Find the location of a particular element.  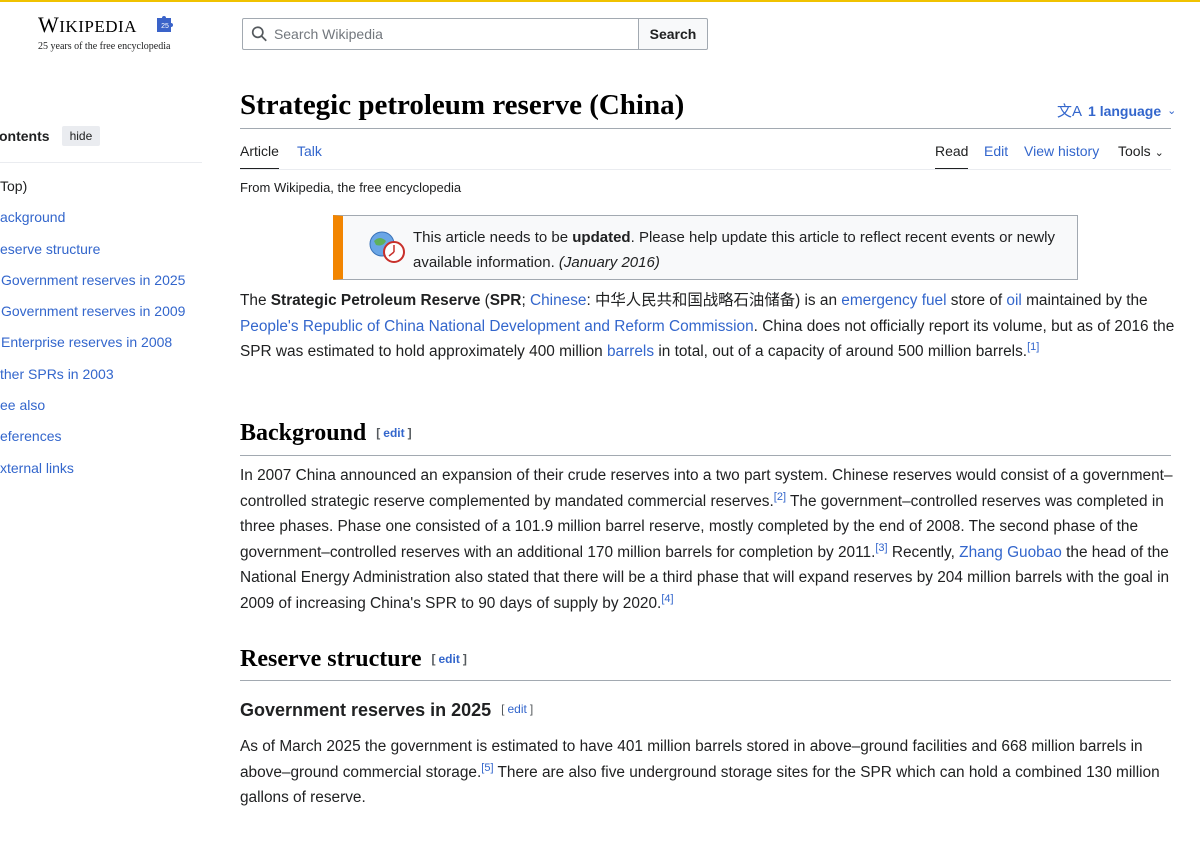

toc-item: eserve structure is located at coordinates (102, 249).